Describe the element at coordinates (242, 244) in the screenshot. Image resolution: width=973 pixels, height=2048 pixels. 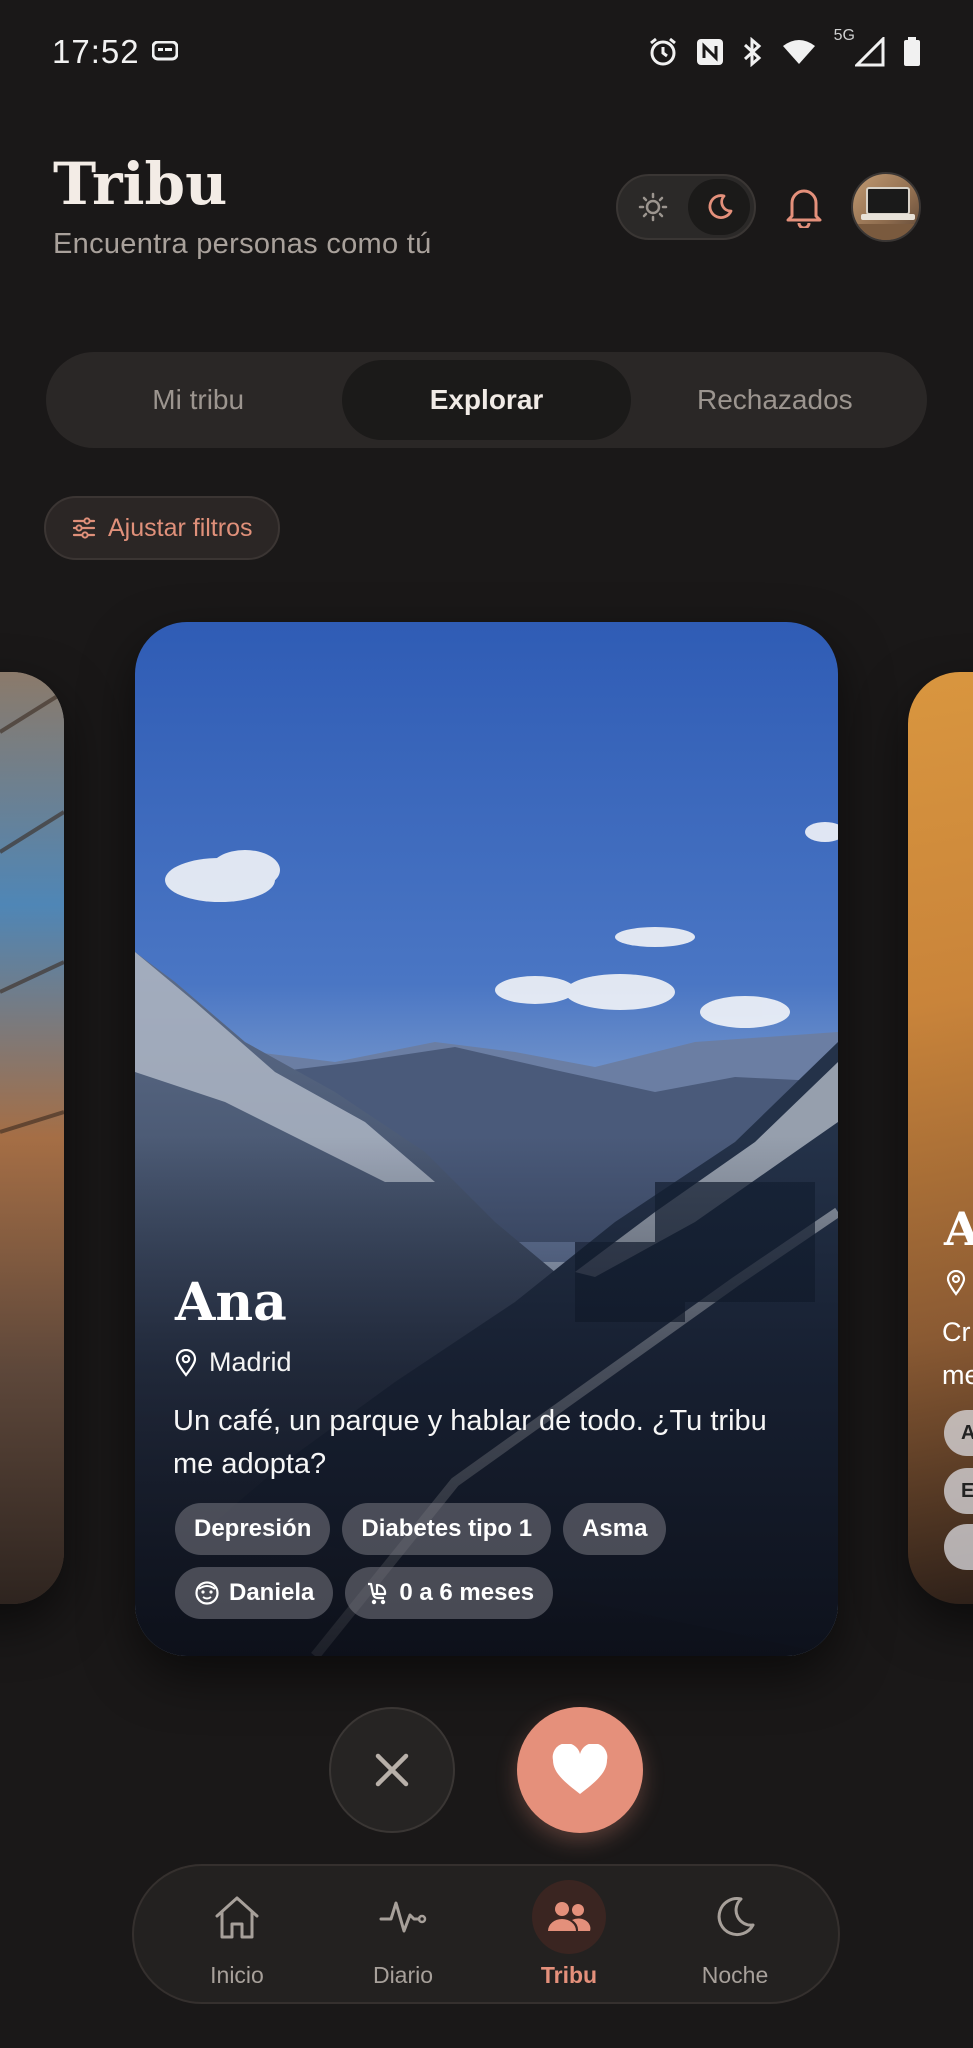
I see `page-subtitle: Encuentra personas como tú` at that location.